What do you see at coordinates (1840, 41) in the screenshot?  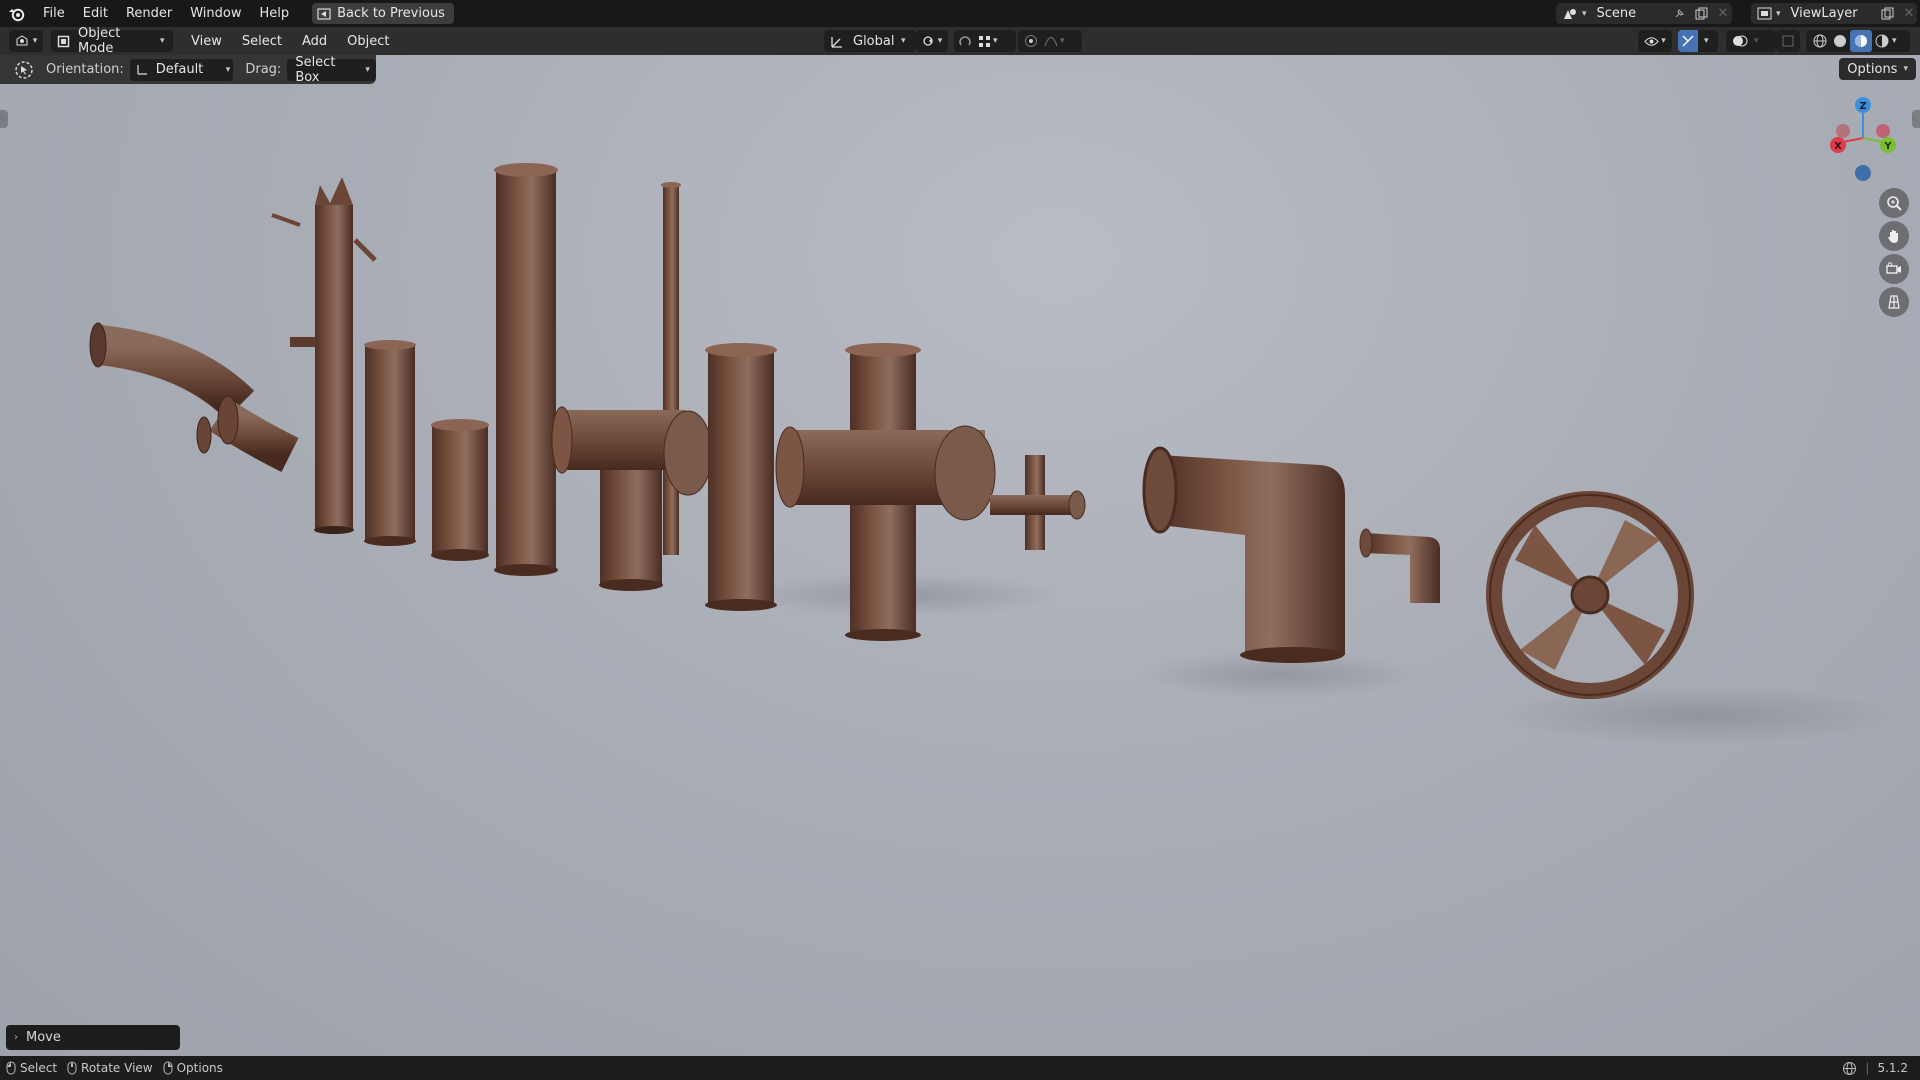 I see `solid-shading-icon` at bounding box center [1840, 41].